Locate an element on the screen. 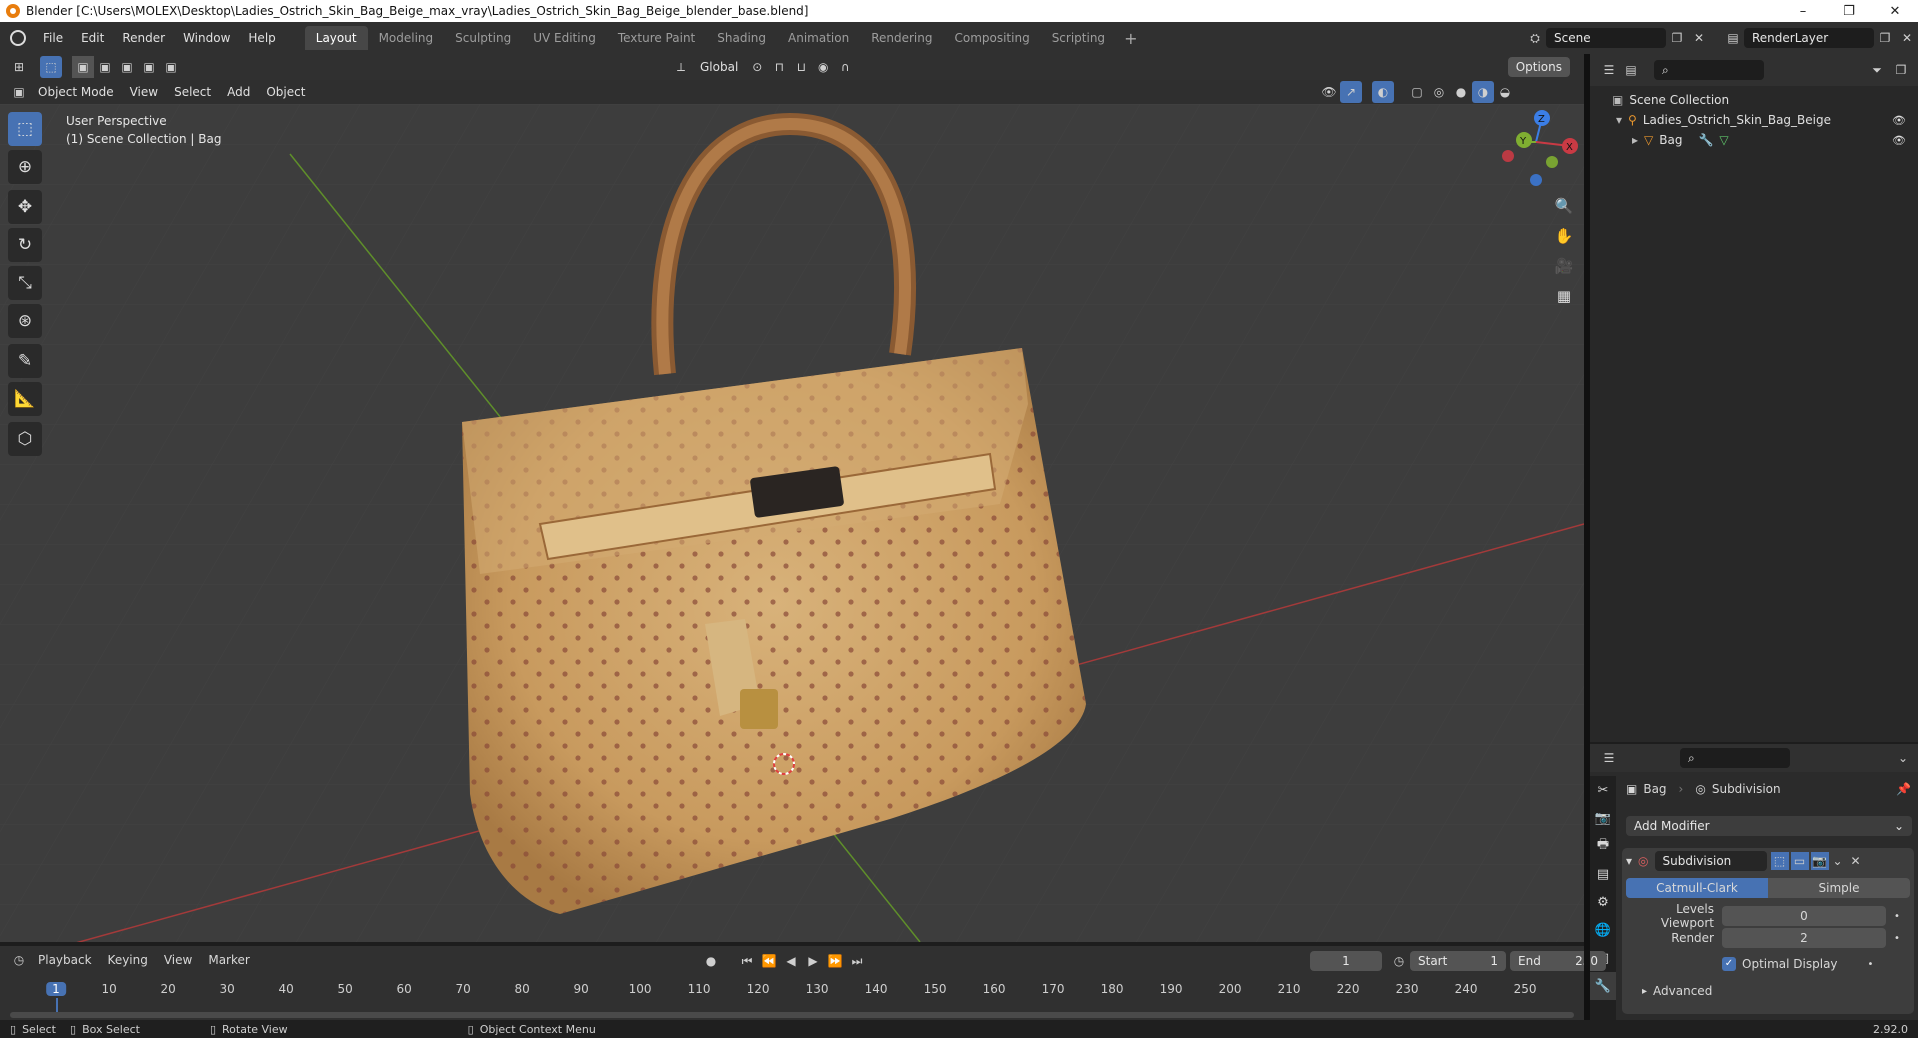 The image size is (1918, 1038). tab-modeling: Modeling is located at coordinates (406, 38).